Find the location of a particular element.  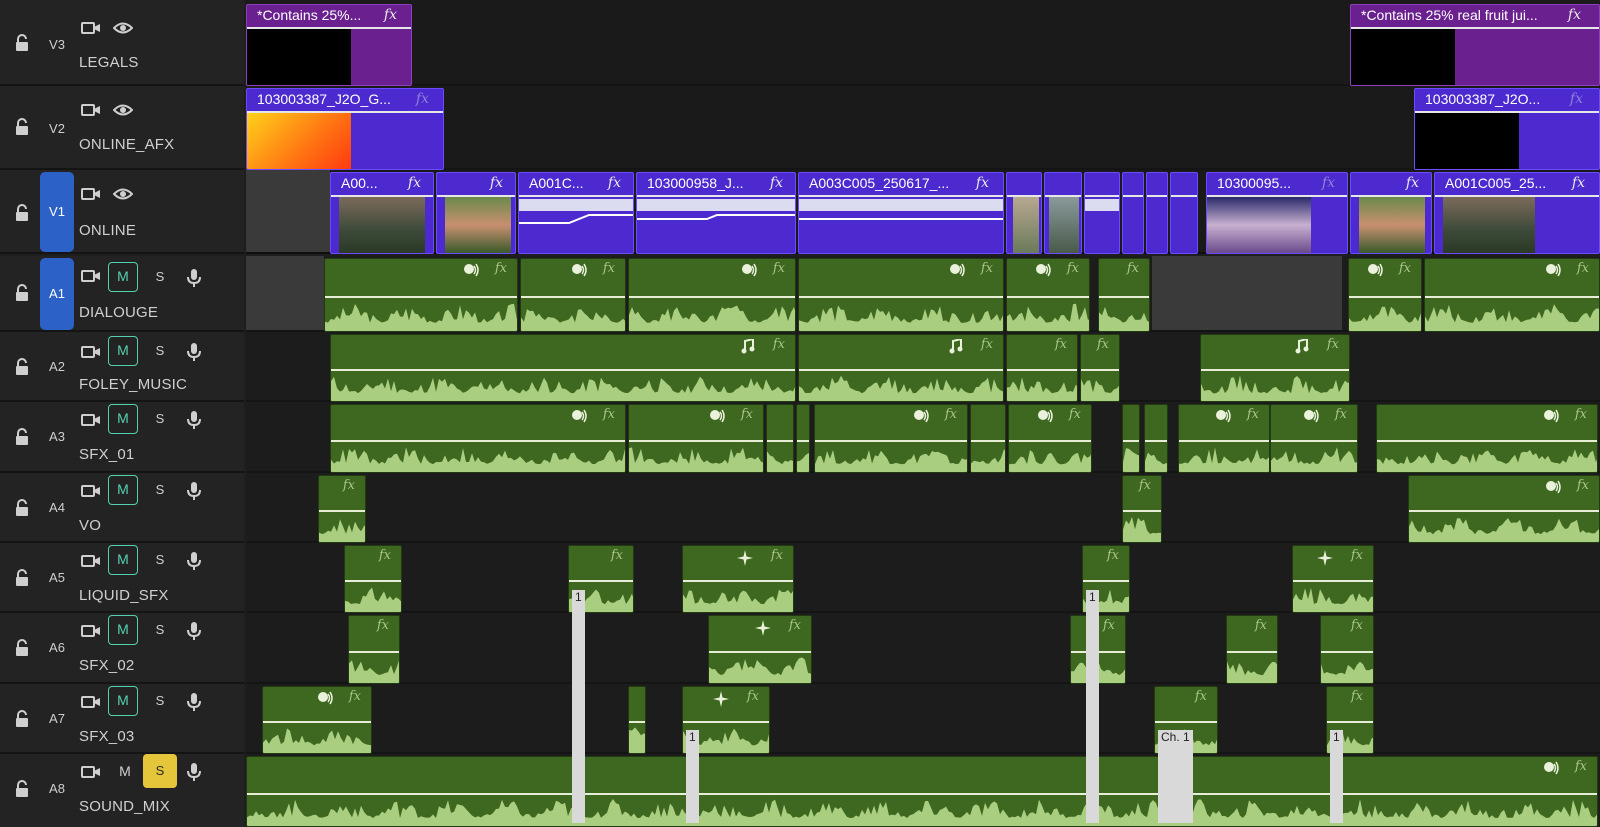

clip-afx-2: 103003387_J2O... fx is located at coordinates (1507, 129).